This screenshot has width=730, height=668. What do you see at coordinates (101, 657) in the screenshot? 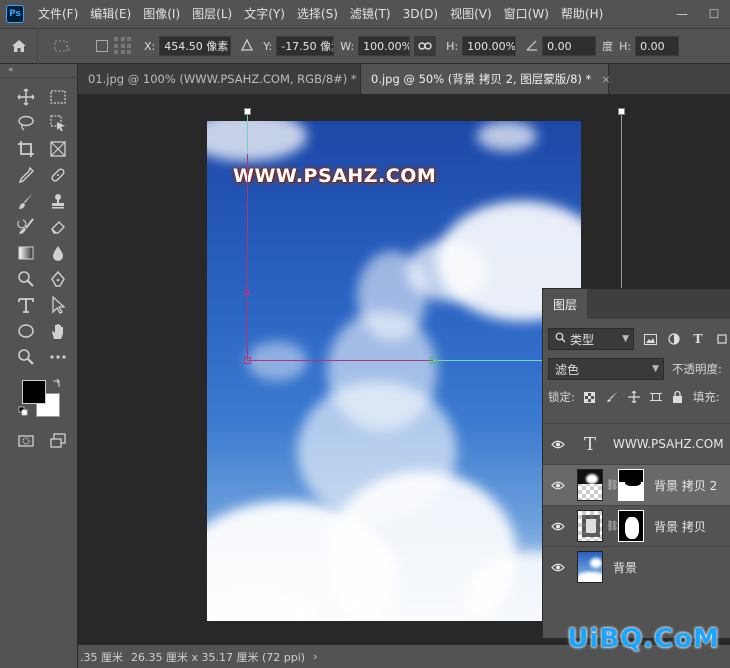
I see `zoom-readout: .35 厘米` at bounding box center [101, 657].